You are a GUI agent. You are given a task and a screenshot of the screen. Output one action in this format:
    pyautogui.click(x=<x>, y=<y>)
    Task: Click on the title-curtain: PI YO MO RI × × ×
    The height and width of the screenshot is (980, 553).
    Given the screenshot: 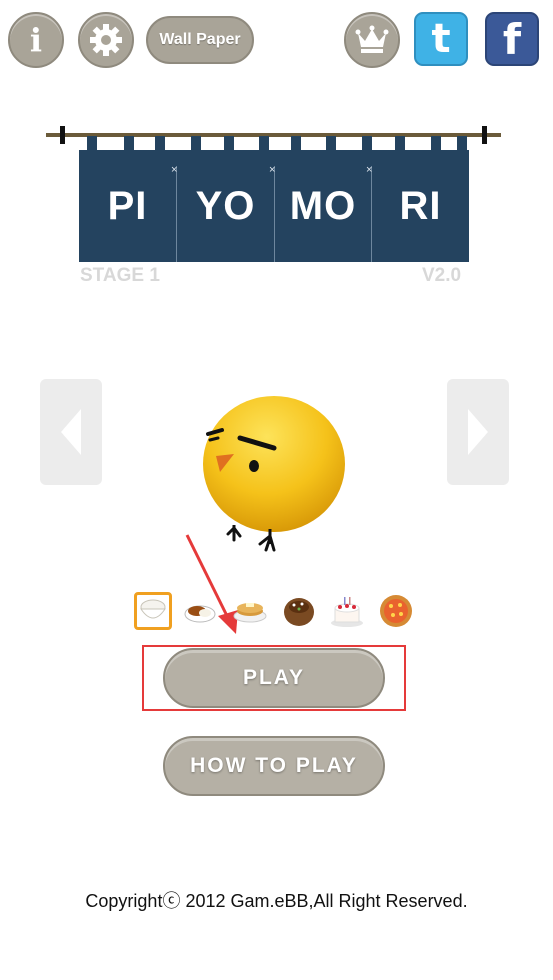 What is the action you would take?
    pyautogui.click(x=274, y=199)
    